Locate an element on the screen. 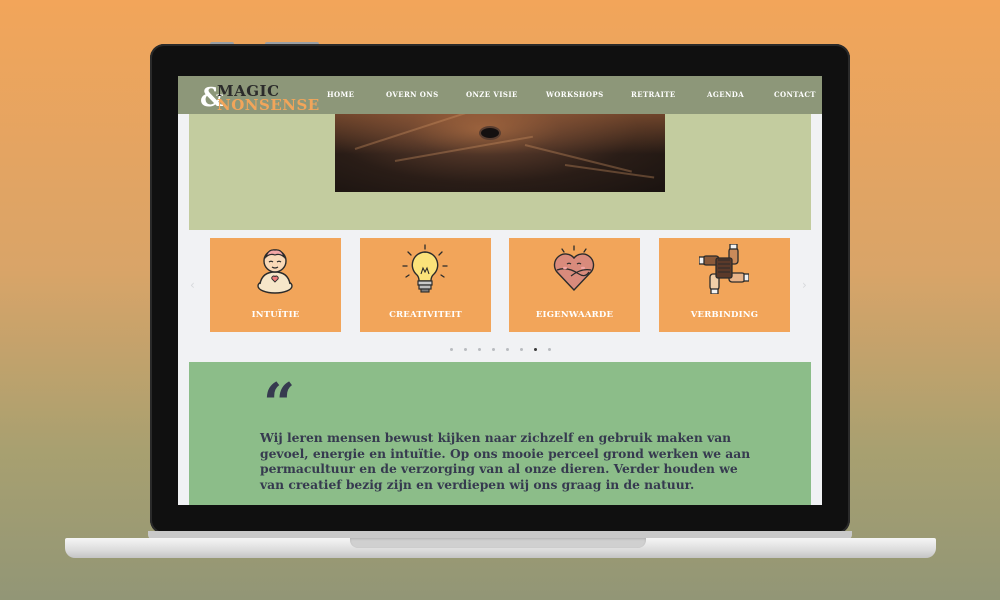 This screenshot has height=600, width=1000. self-hug-heart-icon is located at coordinates (574, 268).